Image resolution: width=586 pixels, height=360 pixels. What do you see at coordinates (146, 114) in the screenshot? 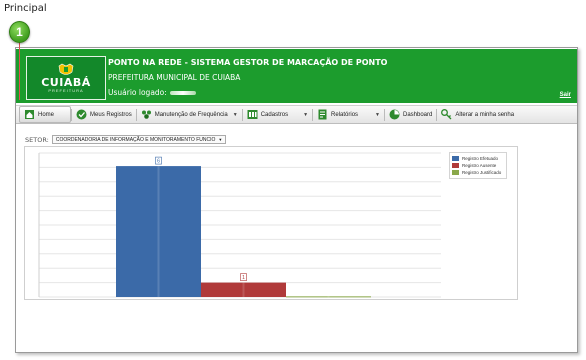
I see `people-group-icon` at bounding box center [146, 114].